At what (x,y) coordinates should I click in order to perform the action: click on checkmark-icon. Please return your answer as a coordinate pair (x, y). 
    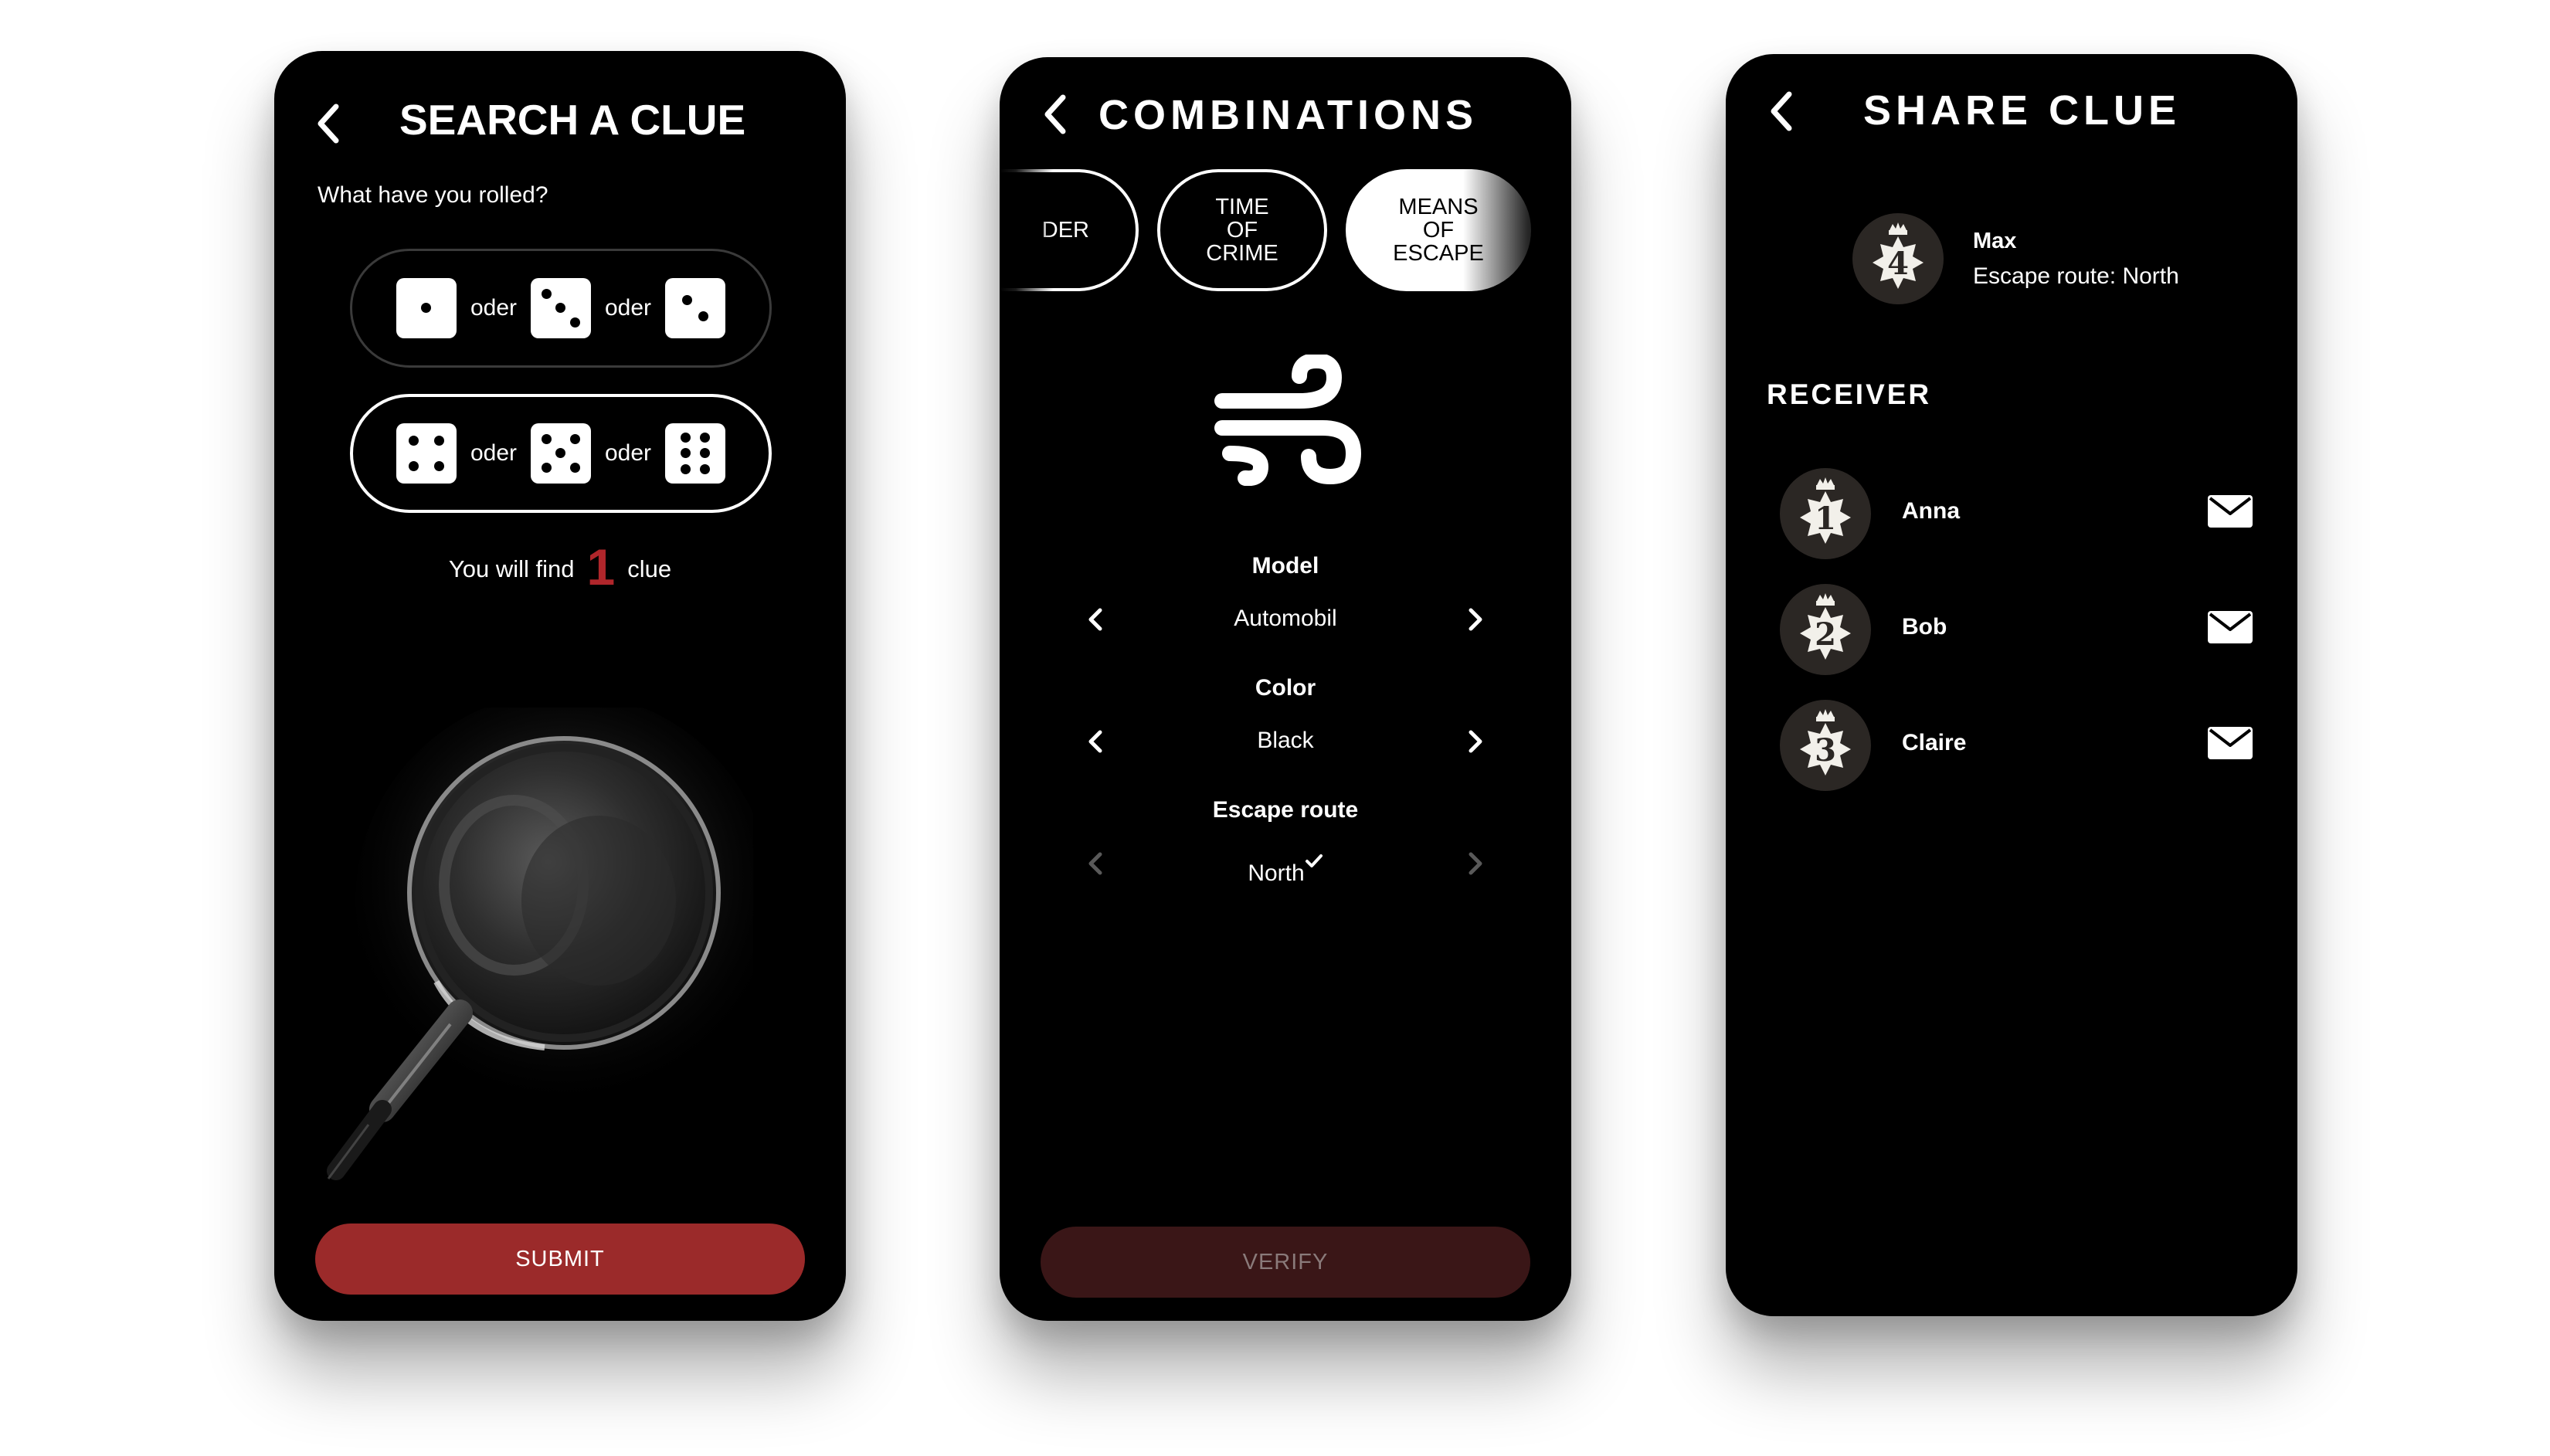
    Looking at the image, I should click on (1314, 858).